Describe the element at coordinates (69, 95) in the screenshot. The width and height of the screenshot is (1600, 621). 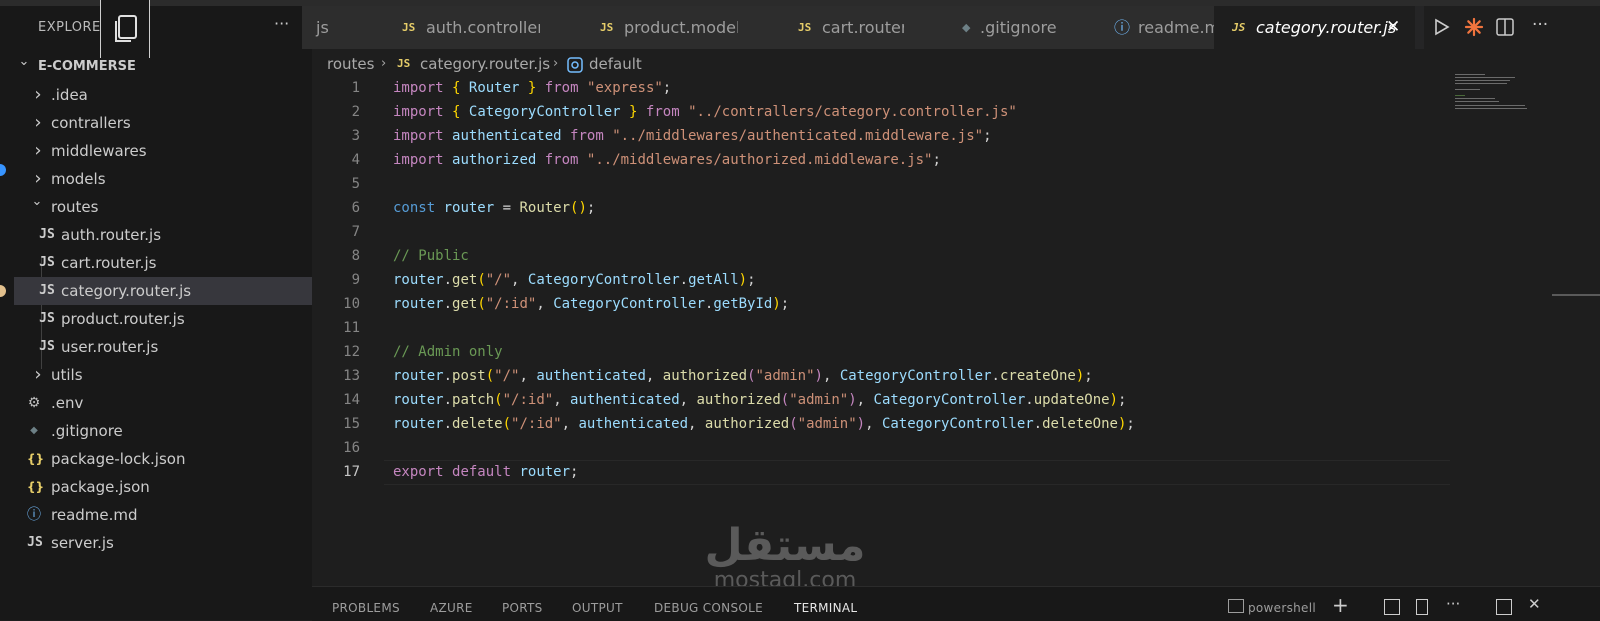
I see `tree-item-label: .idea` at that location.